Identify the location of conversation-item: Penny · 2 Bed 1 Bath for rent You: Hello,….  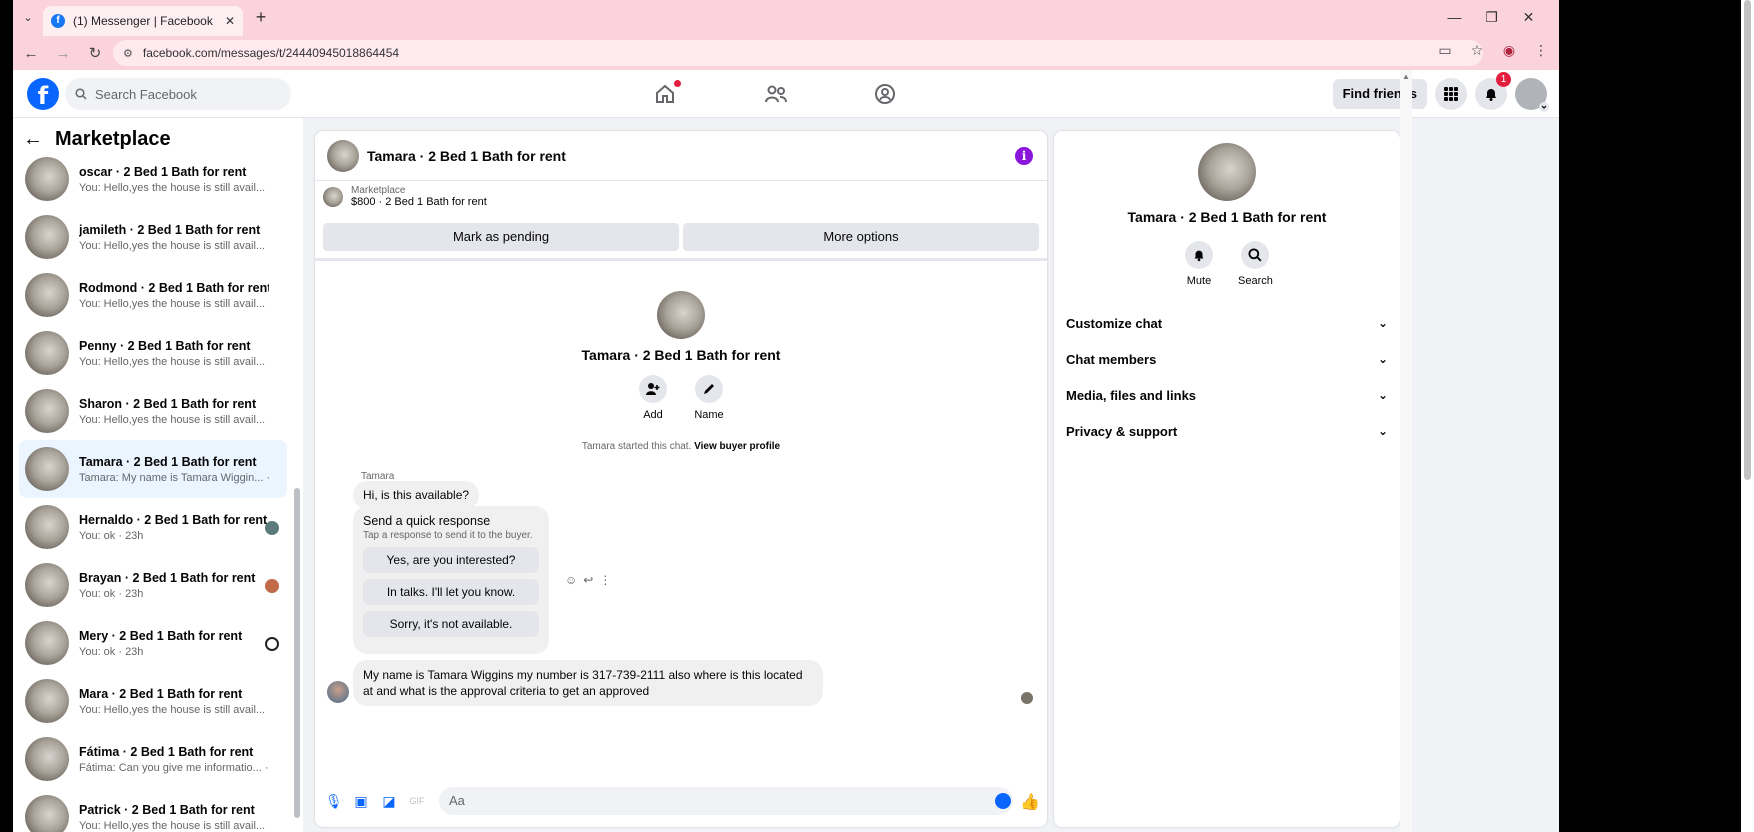
(153, 353).